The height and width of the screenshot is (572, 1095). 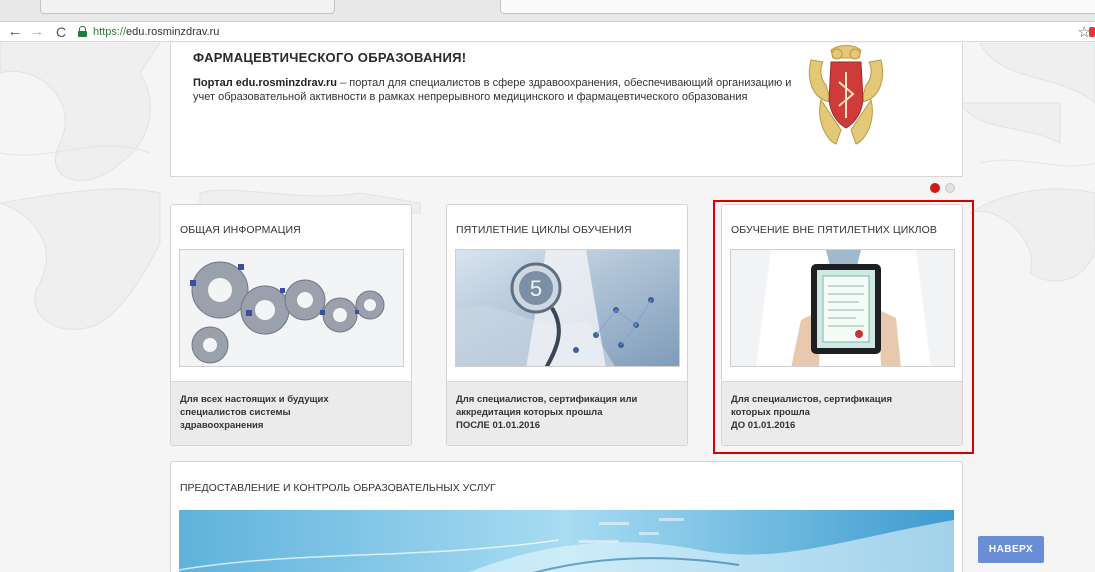 What do you see at coordinates (291, 308) in the screenshot?
I see `gears-image` at bounding box center [291, 308].